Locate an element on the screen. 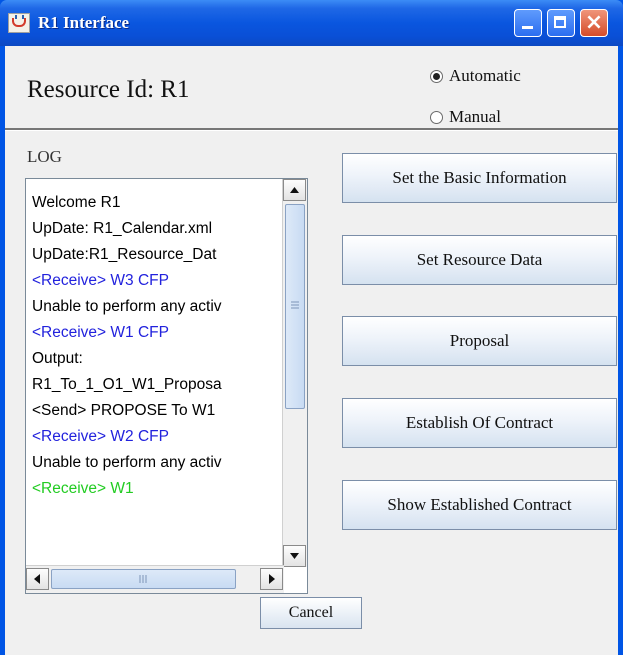 The height and width of the screenshot is (655, 623). log-line: UpDate: R1_Calendar.xml is located at coordinates (122, 228).